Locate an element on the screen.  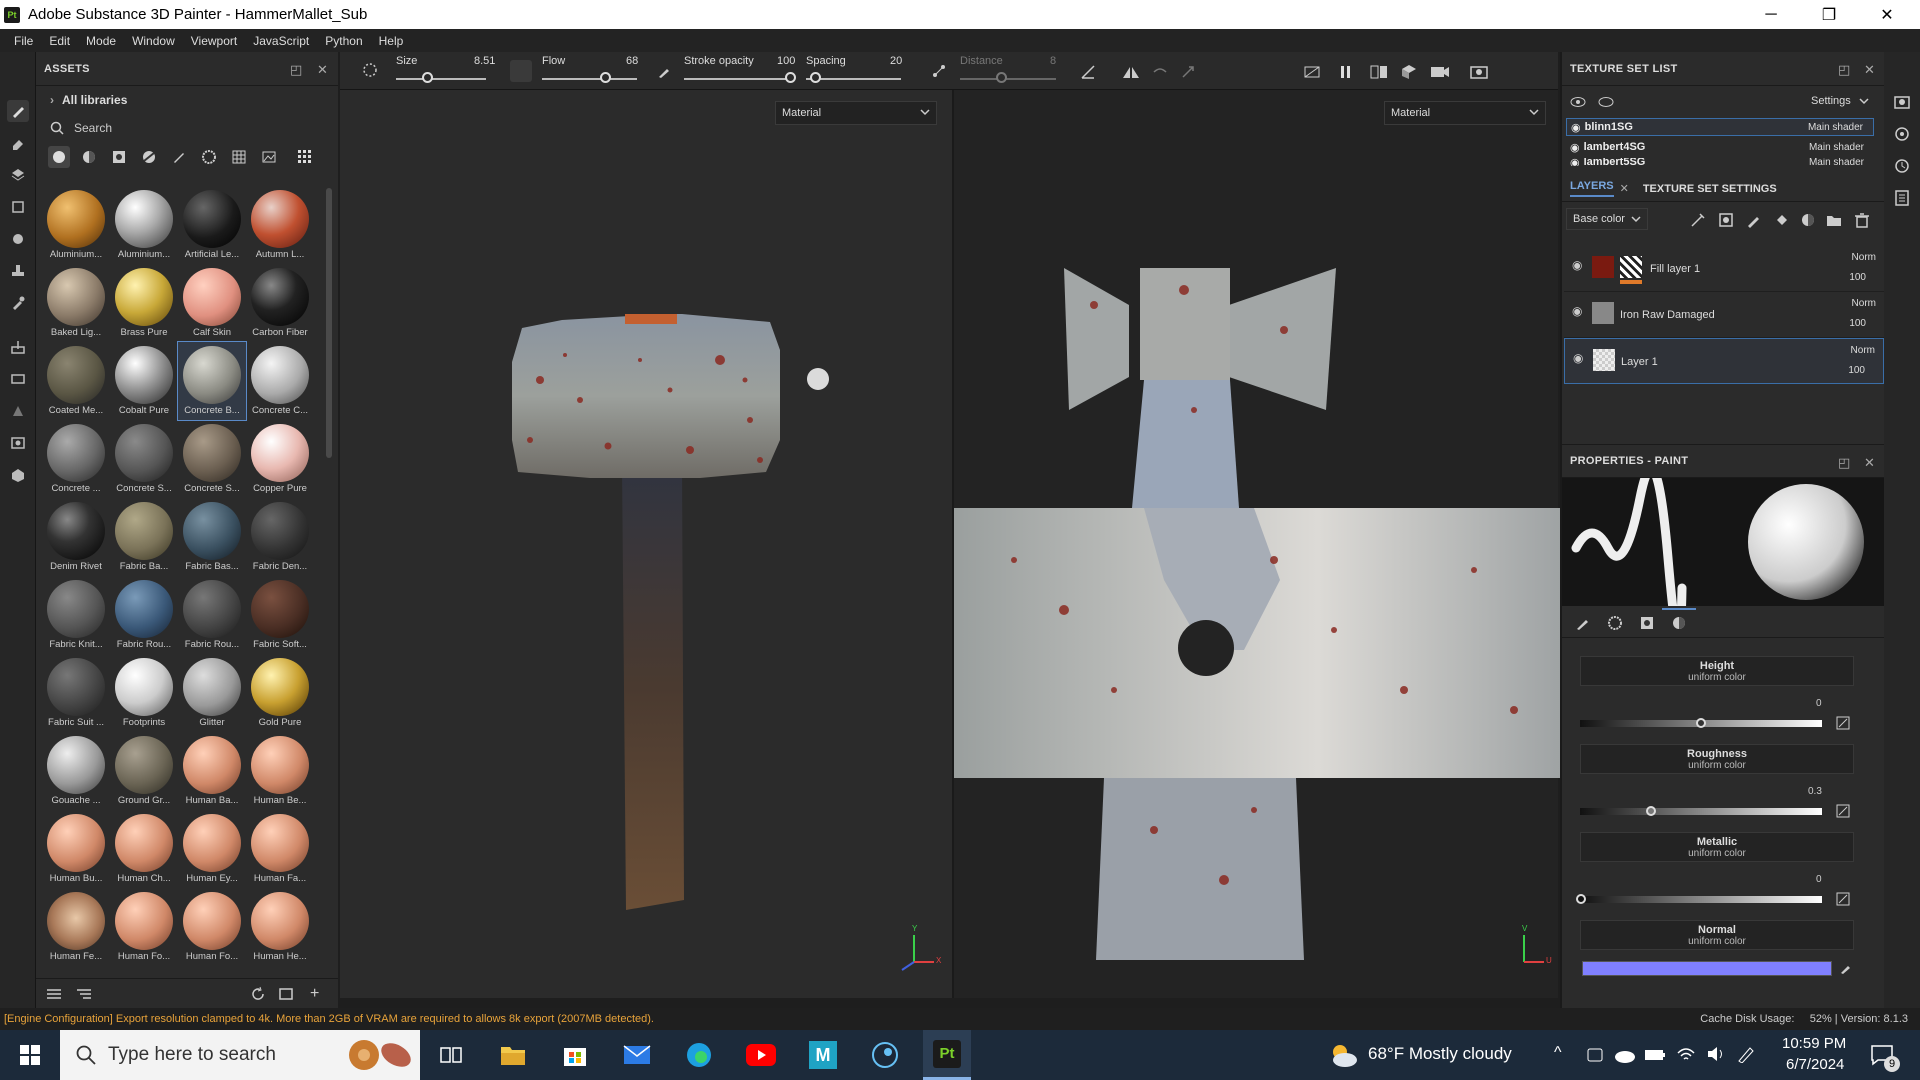
brushes-filter-icon is located at coordinates (179, 157).